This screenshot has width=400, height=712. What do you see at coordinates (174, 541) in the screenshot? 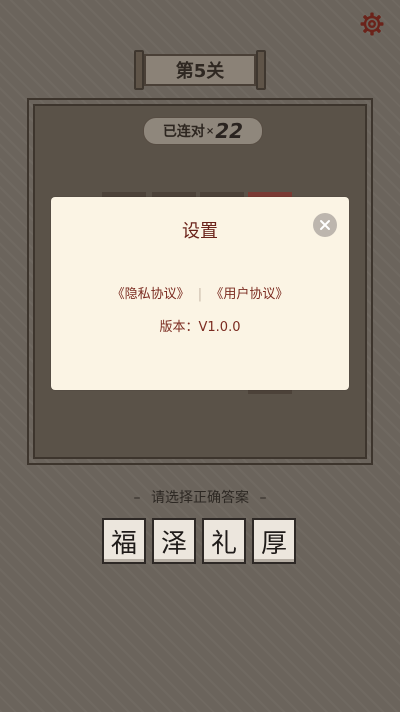
I see `answer-option: 泽` at bounding box center [174, 541].